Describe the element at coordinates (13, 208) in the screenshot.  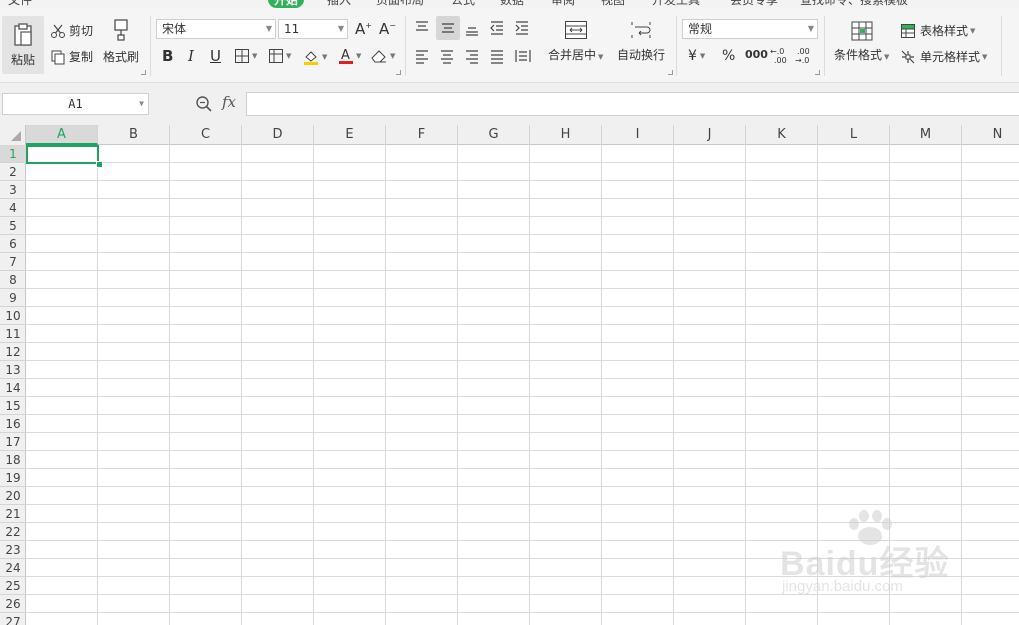
I see `row-header-4: 4` at that location.